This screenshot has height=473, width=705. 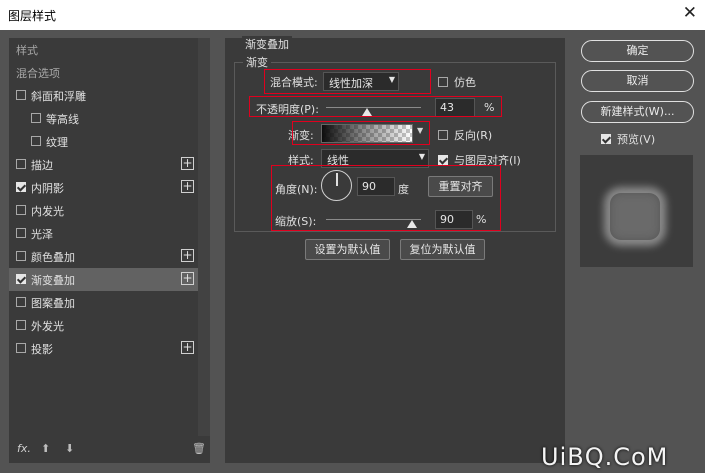 What do you see at coordinates (204, 237) in the screenshot?
I see `sidebar-scrollbar` at bounding box center [204, 237].